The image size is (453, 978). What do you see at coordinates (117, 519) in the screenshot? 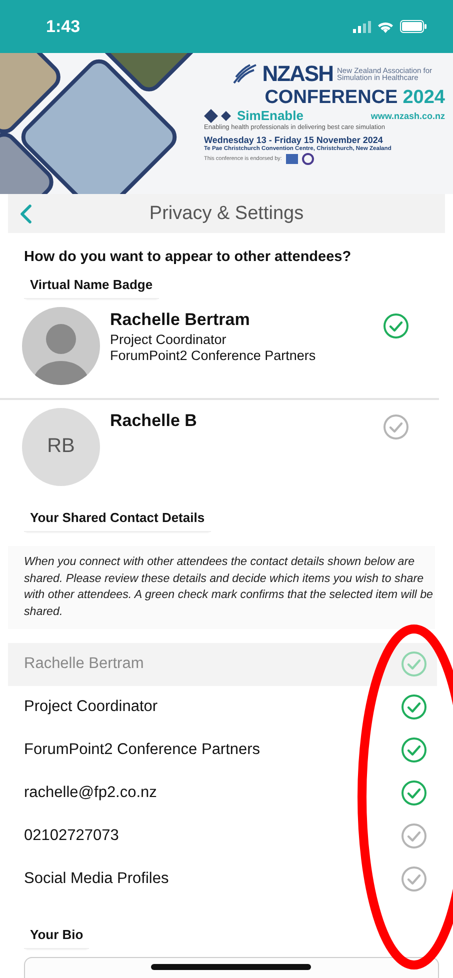
I see `section-label: Your Shared Contact Details` at bounding box center [117, 519].